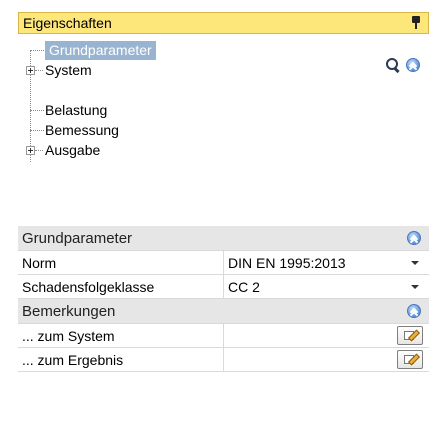 This screenshot has width=438, height=430. I want to click on tree-item-ausgabe: Ausgabe, so click(72, 150).